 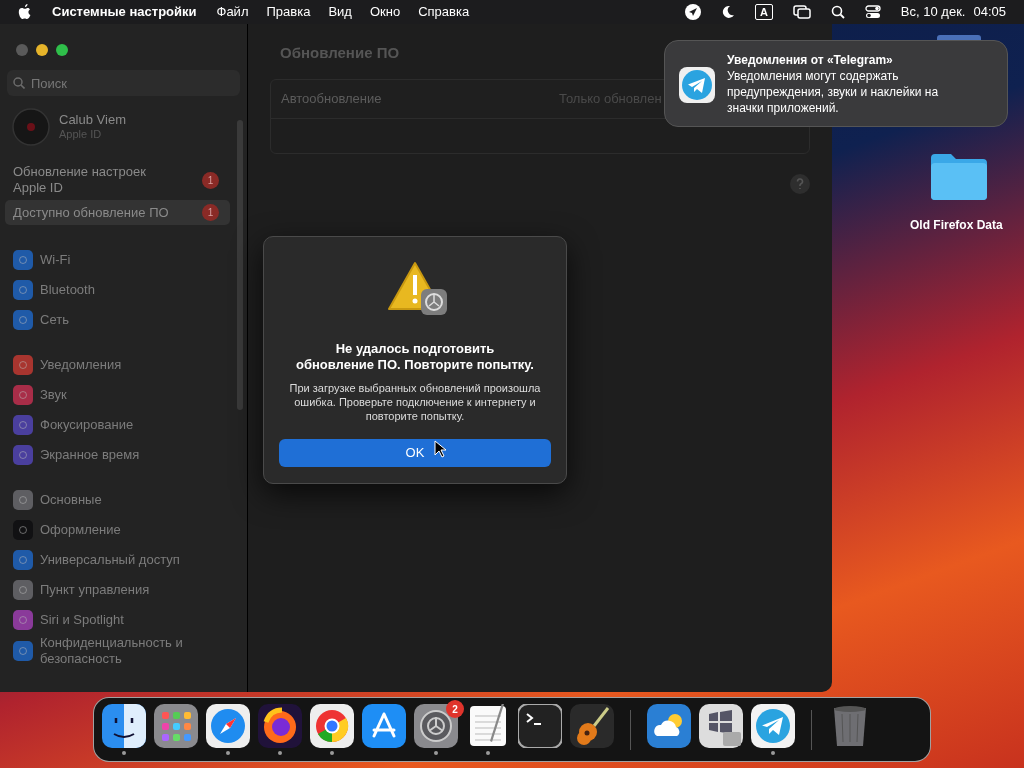 I want to click on menu-item: Вид, so click(x=340, y=12).